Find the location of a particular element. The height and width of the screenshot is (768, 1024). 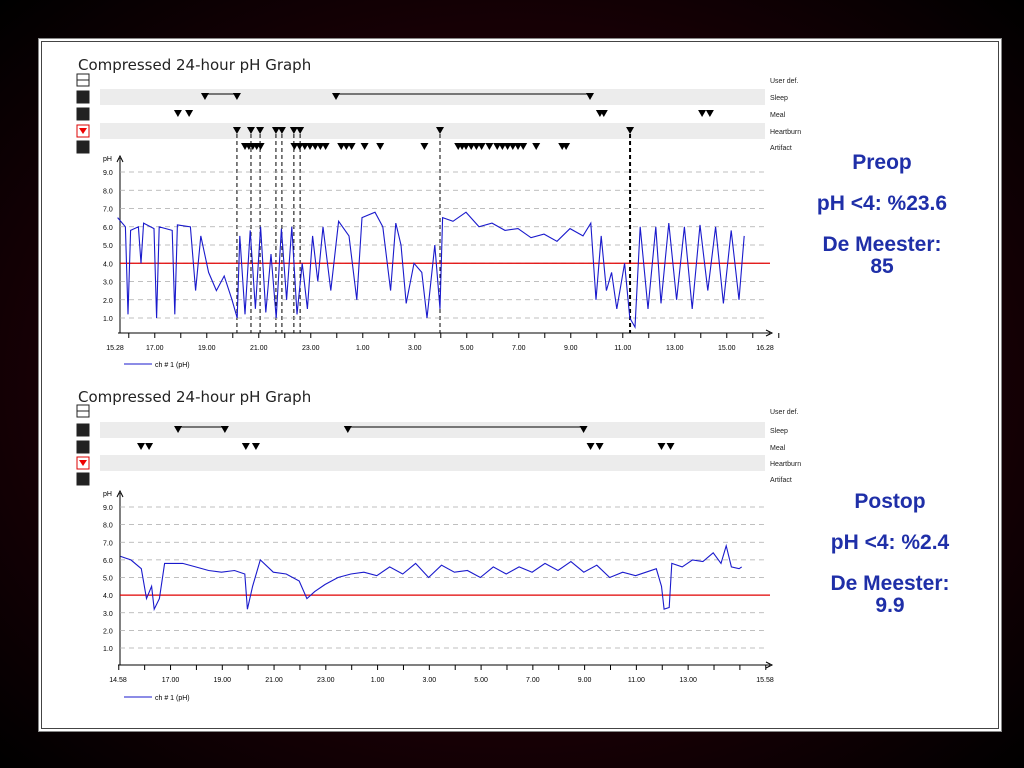

x-tick-label: 14.58 is located at coordinates (118, 680).